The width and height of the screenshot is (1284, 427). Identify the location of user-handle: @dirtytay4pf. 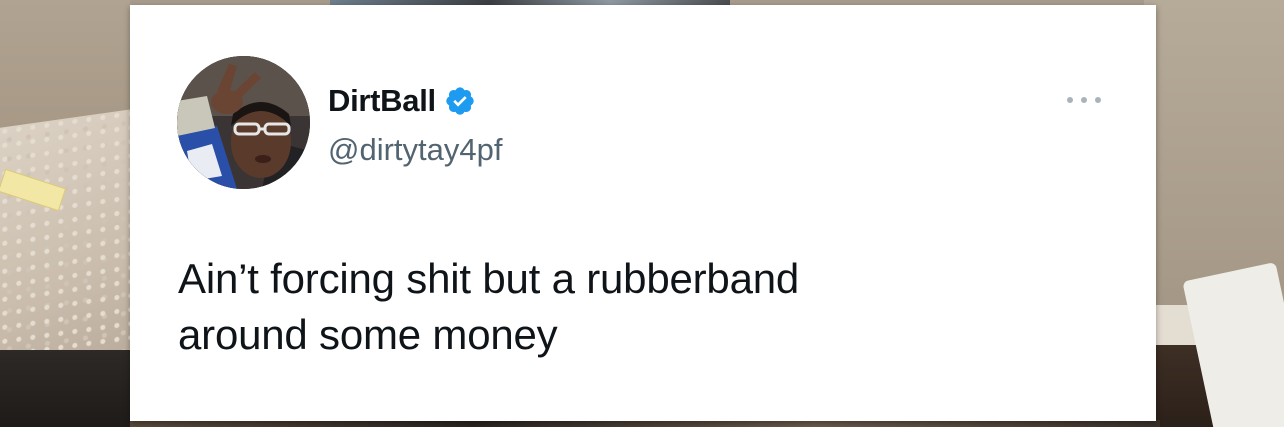
(415, 150).